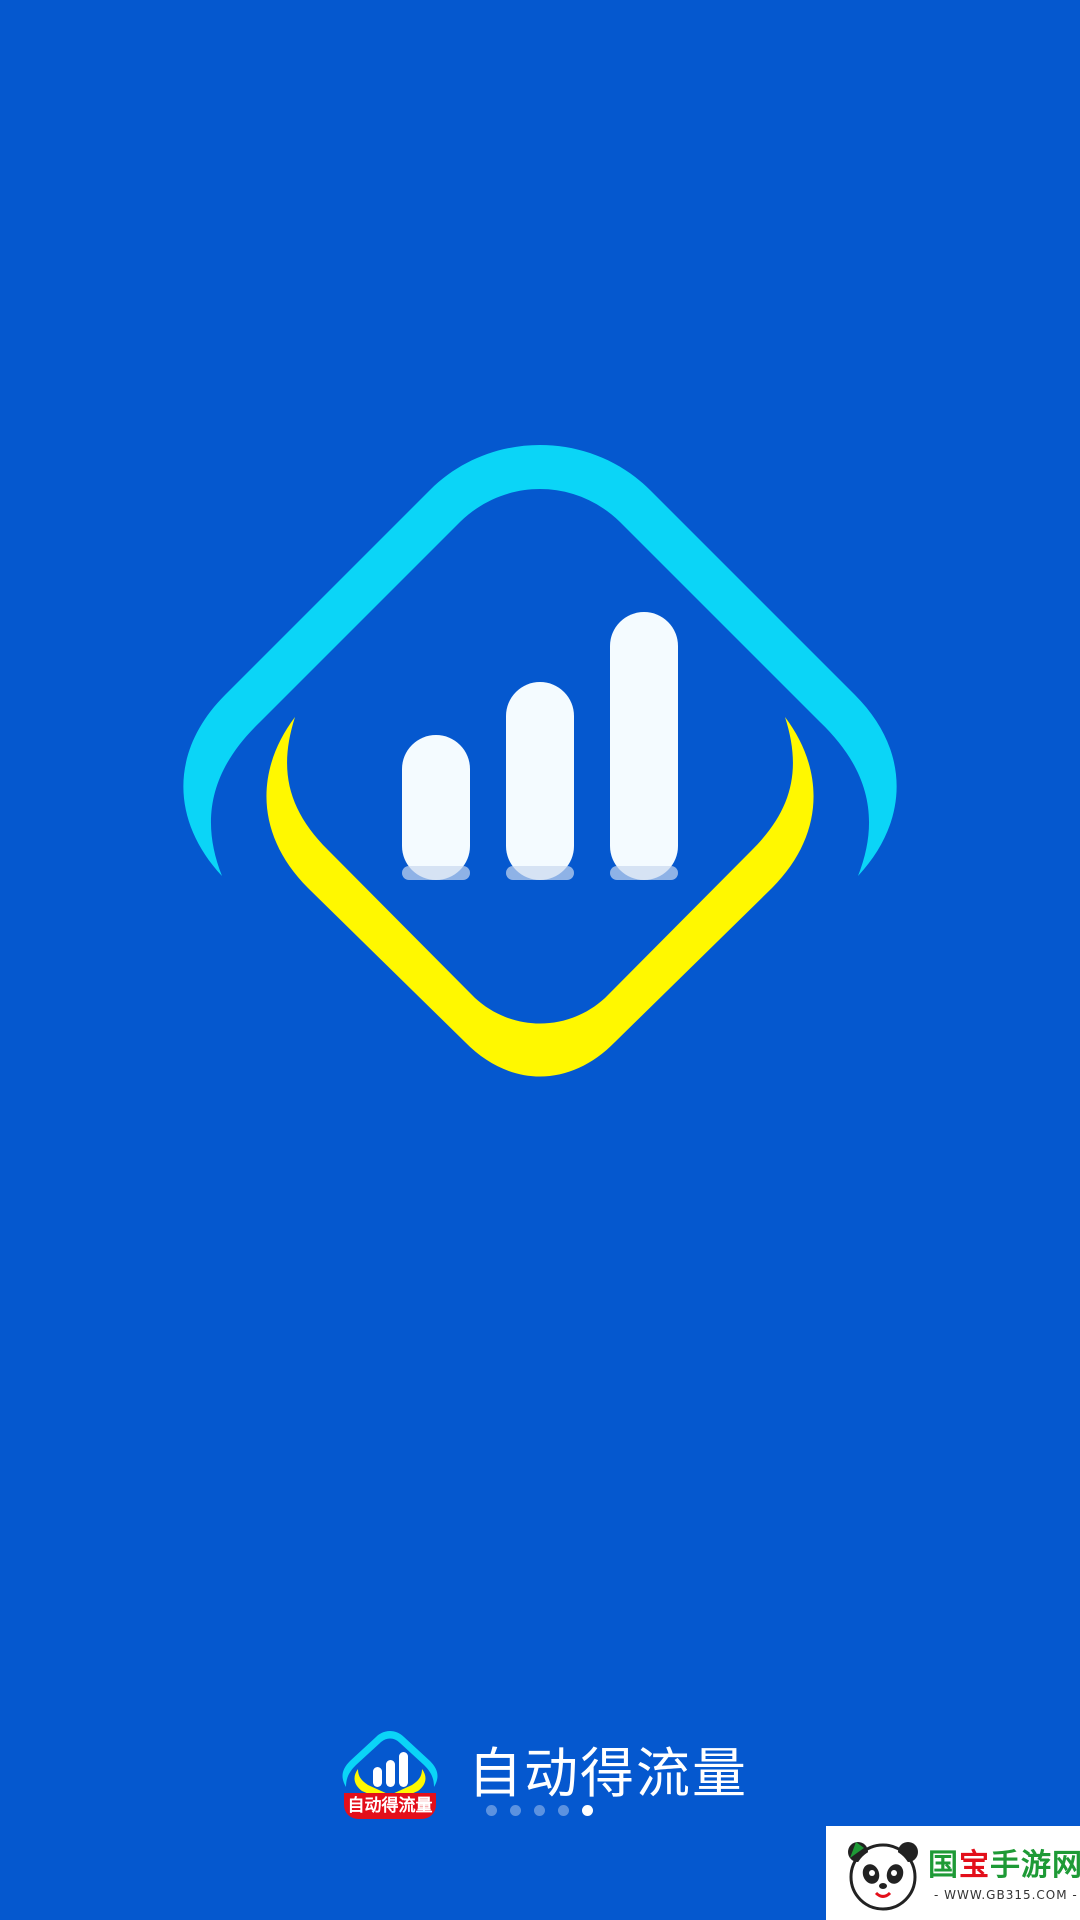 The image size is (1080, 1920). I want to click on logo-bar-3-shade, so click(644, 873).